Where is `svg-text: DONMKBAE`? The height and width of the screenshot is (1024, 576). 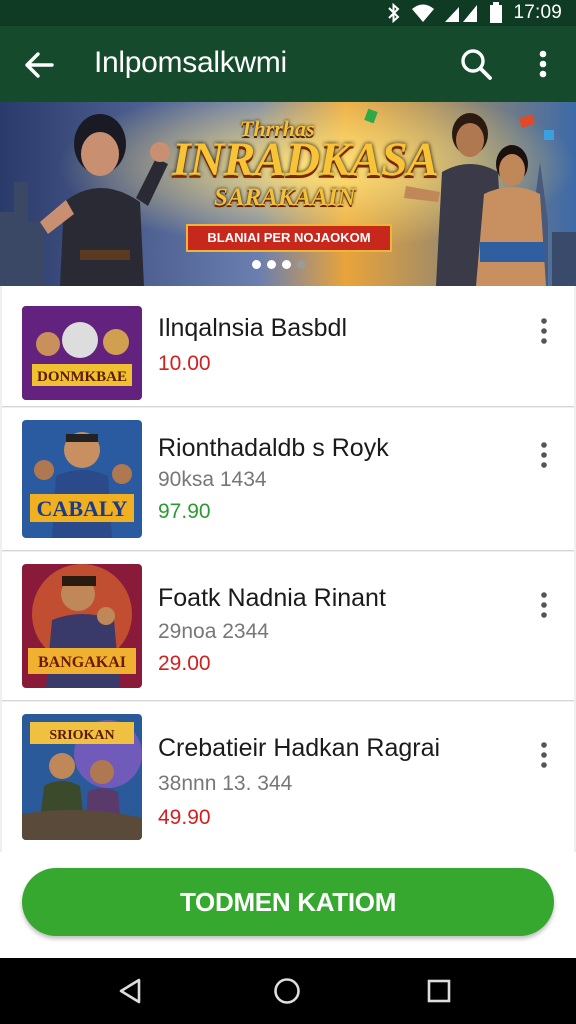
svg-text: DONMKBAE is located at coordinates (82, 377).